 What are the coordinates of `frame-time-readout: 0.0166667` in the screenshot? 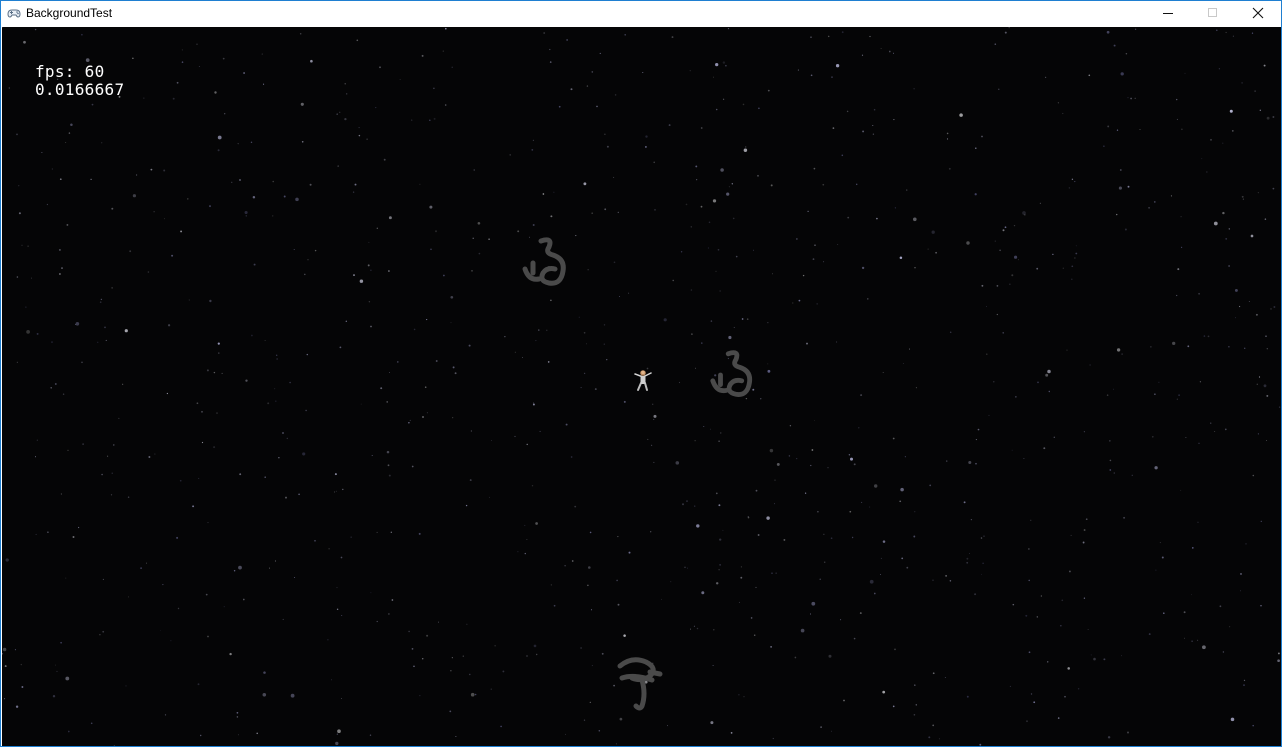 It's located at (80, 89).